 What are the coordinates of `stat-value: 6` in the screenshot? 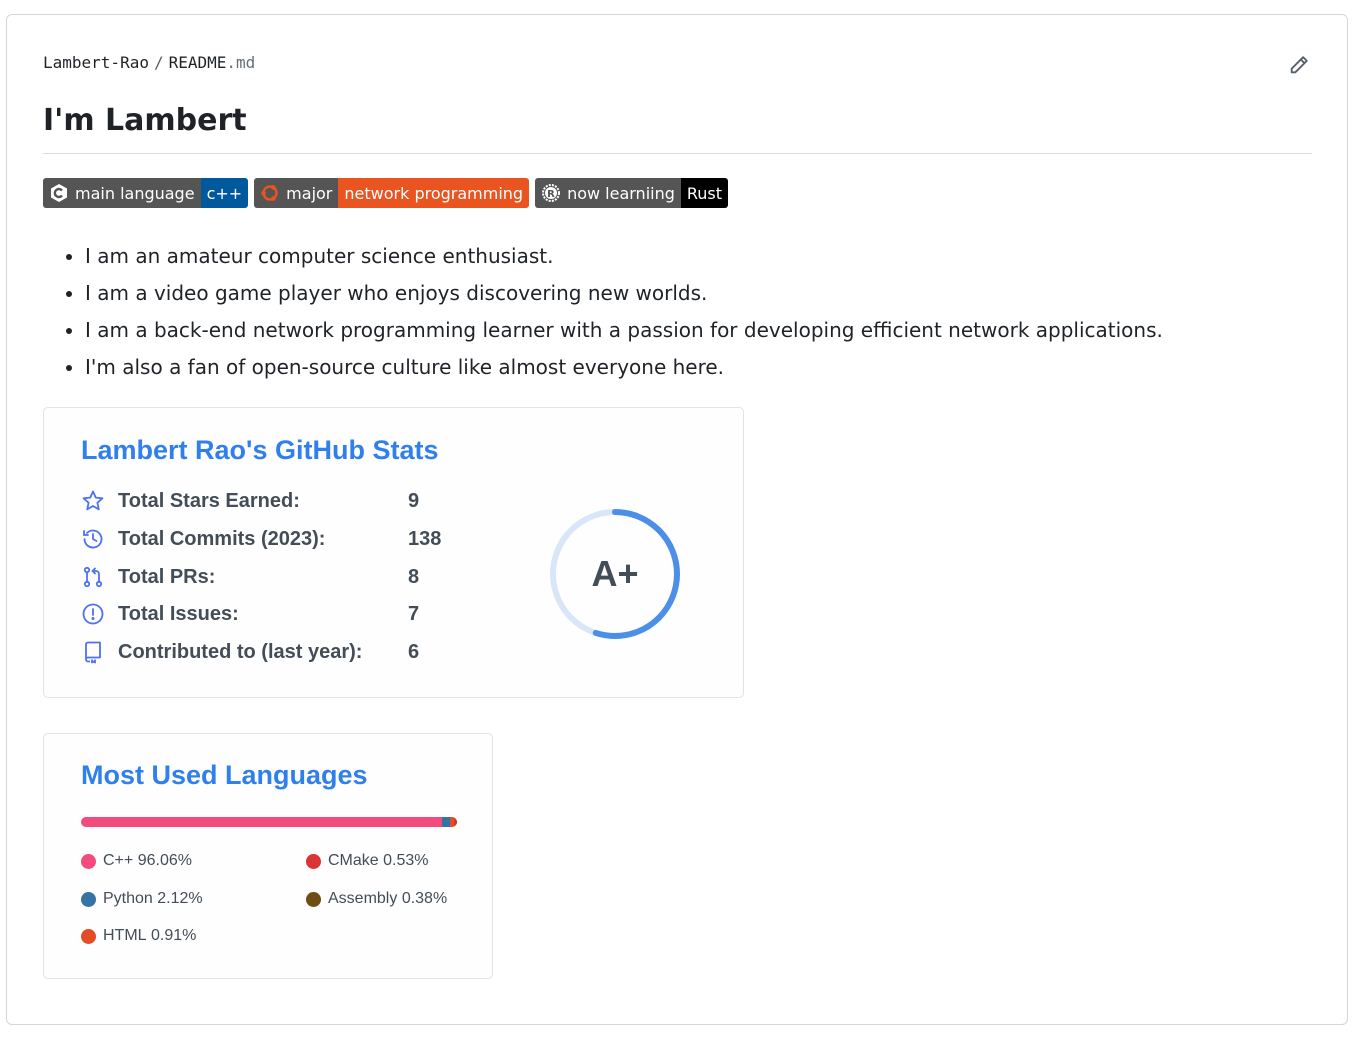 It's located at (414, 651).